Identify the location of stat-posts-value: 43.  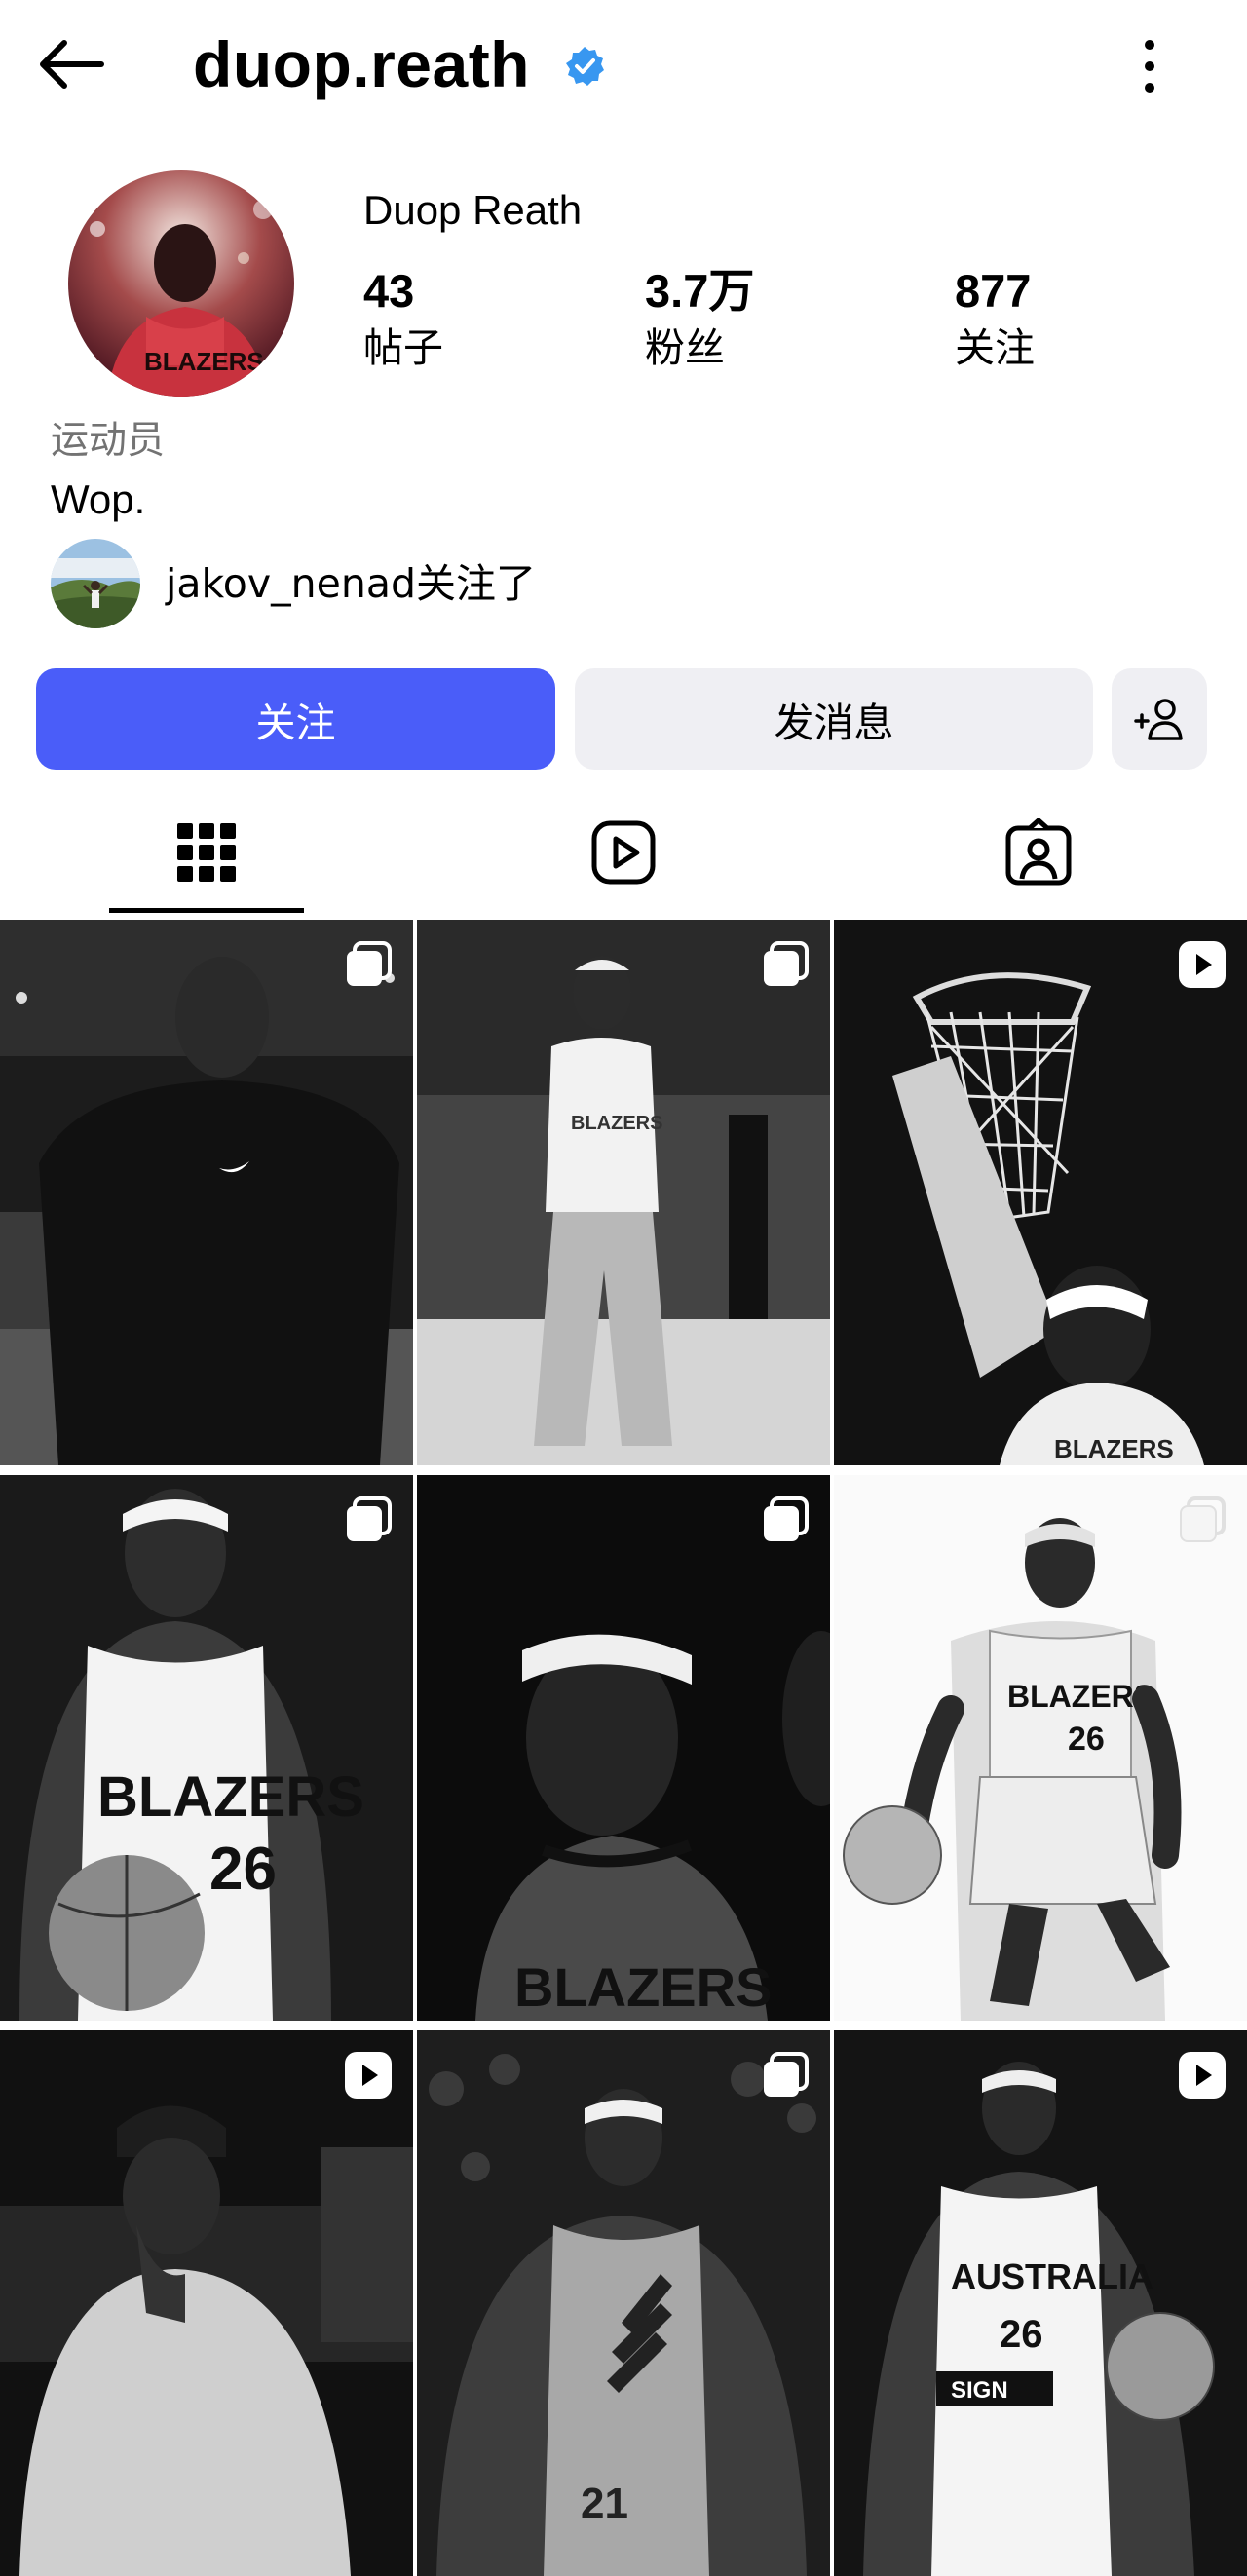
(389, 291).